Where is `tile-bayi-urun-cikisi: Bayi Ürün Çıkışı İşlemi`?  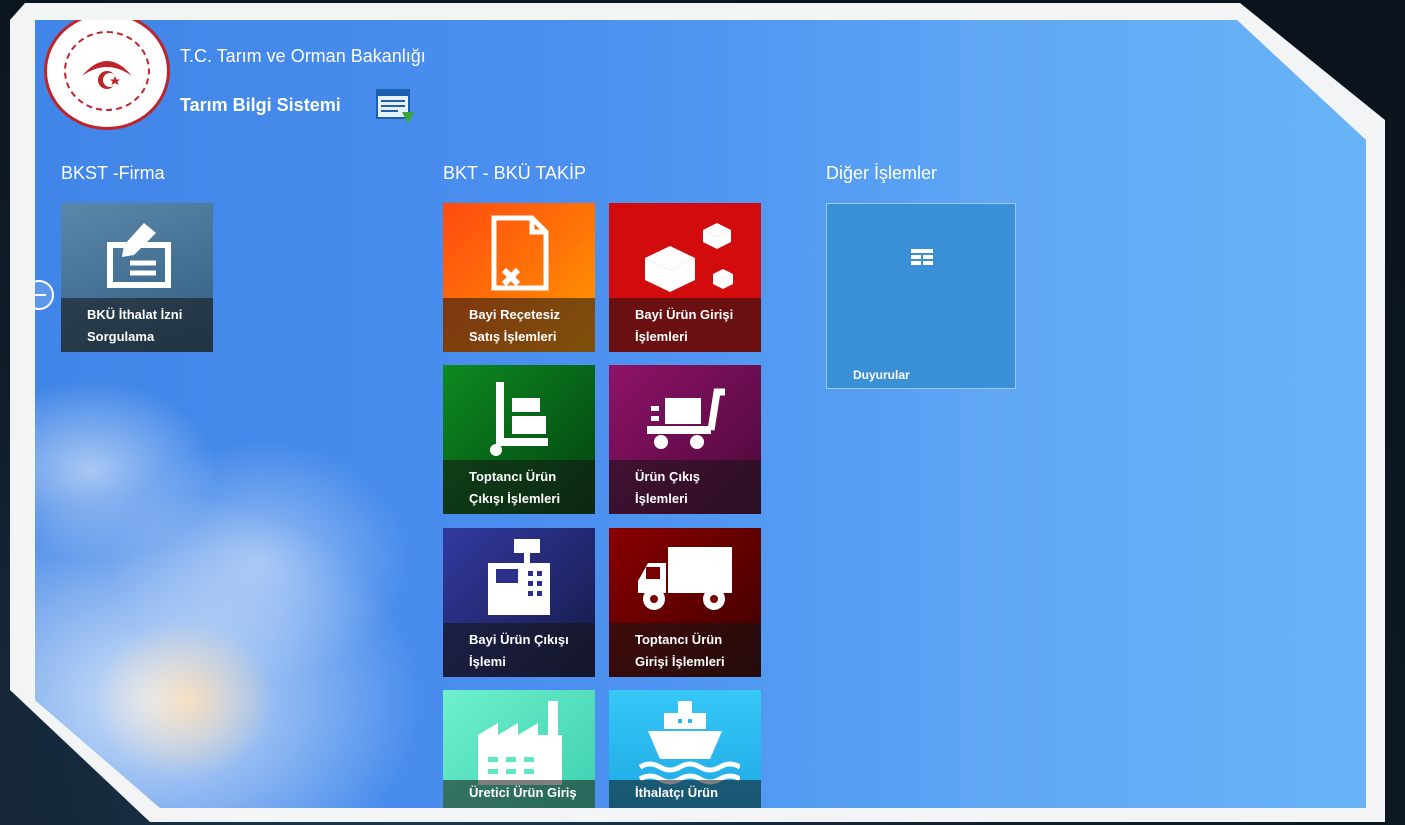
tile-bayi-urun-cikisi: Bayi Ürün Çıkışı İşlemi is located at coordinates (519, 602).